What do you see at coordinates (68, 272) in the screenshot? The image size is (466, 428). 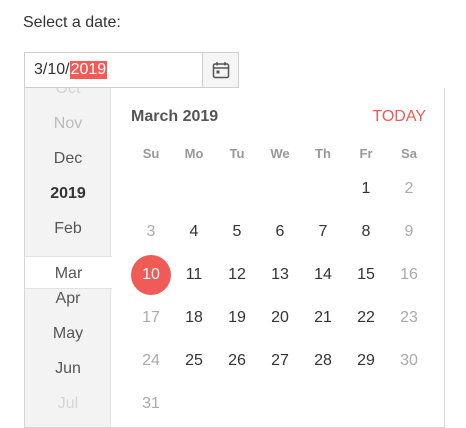 I see `month-list-item: Mar` at bounding box center [68, 272].